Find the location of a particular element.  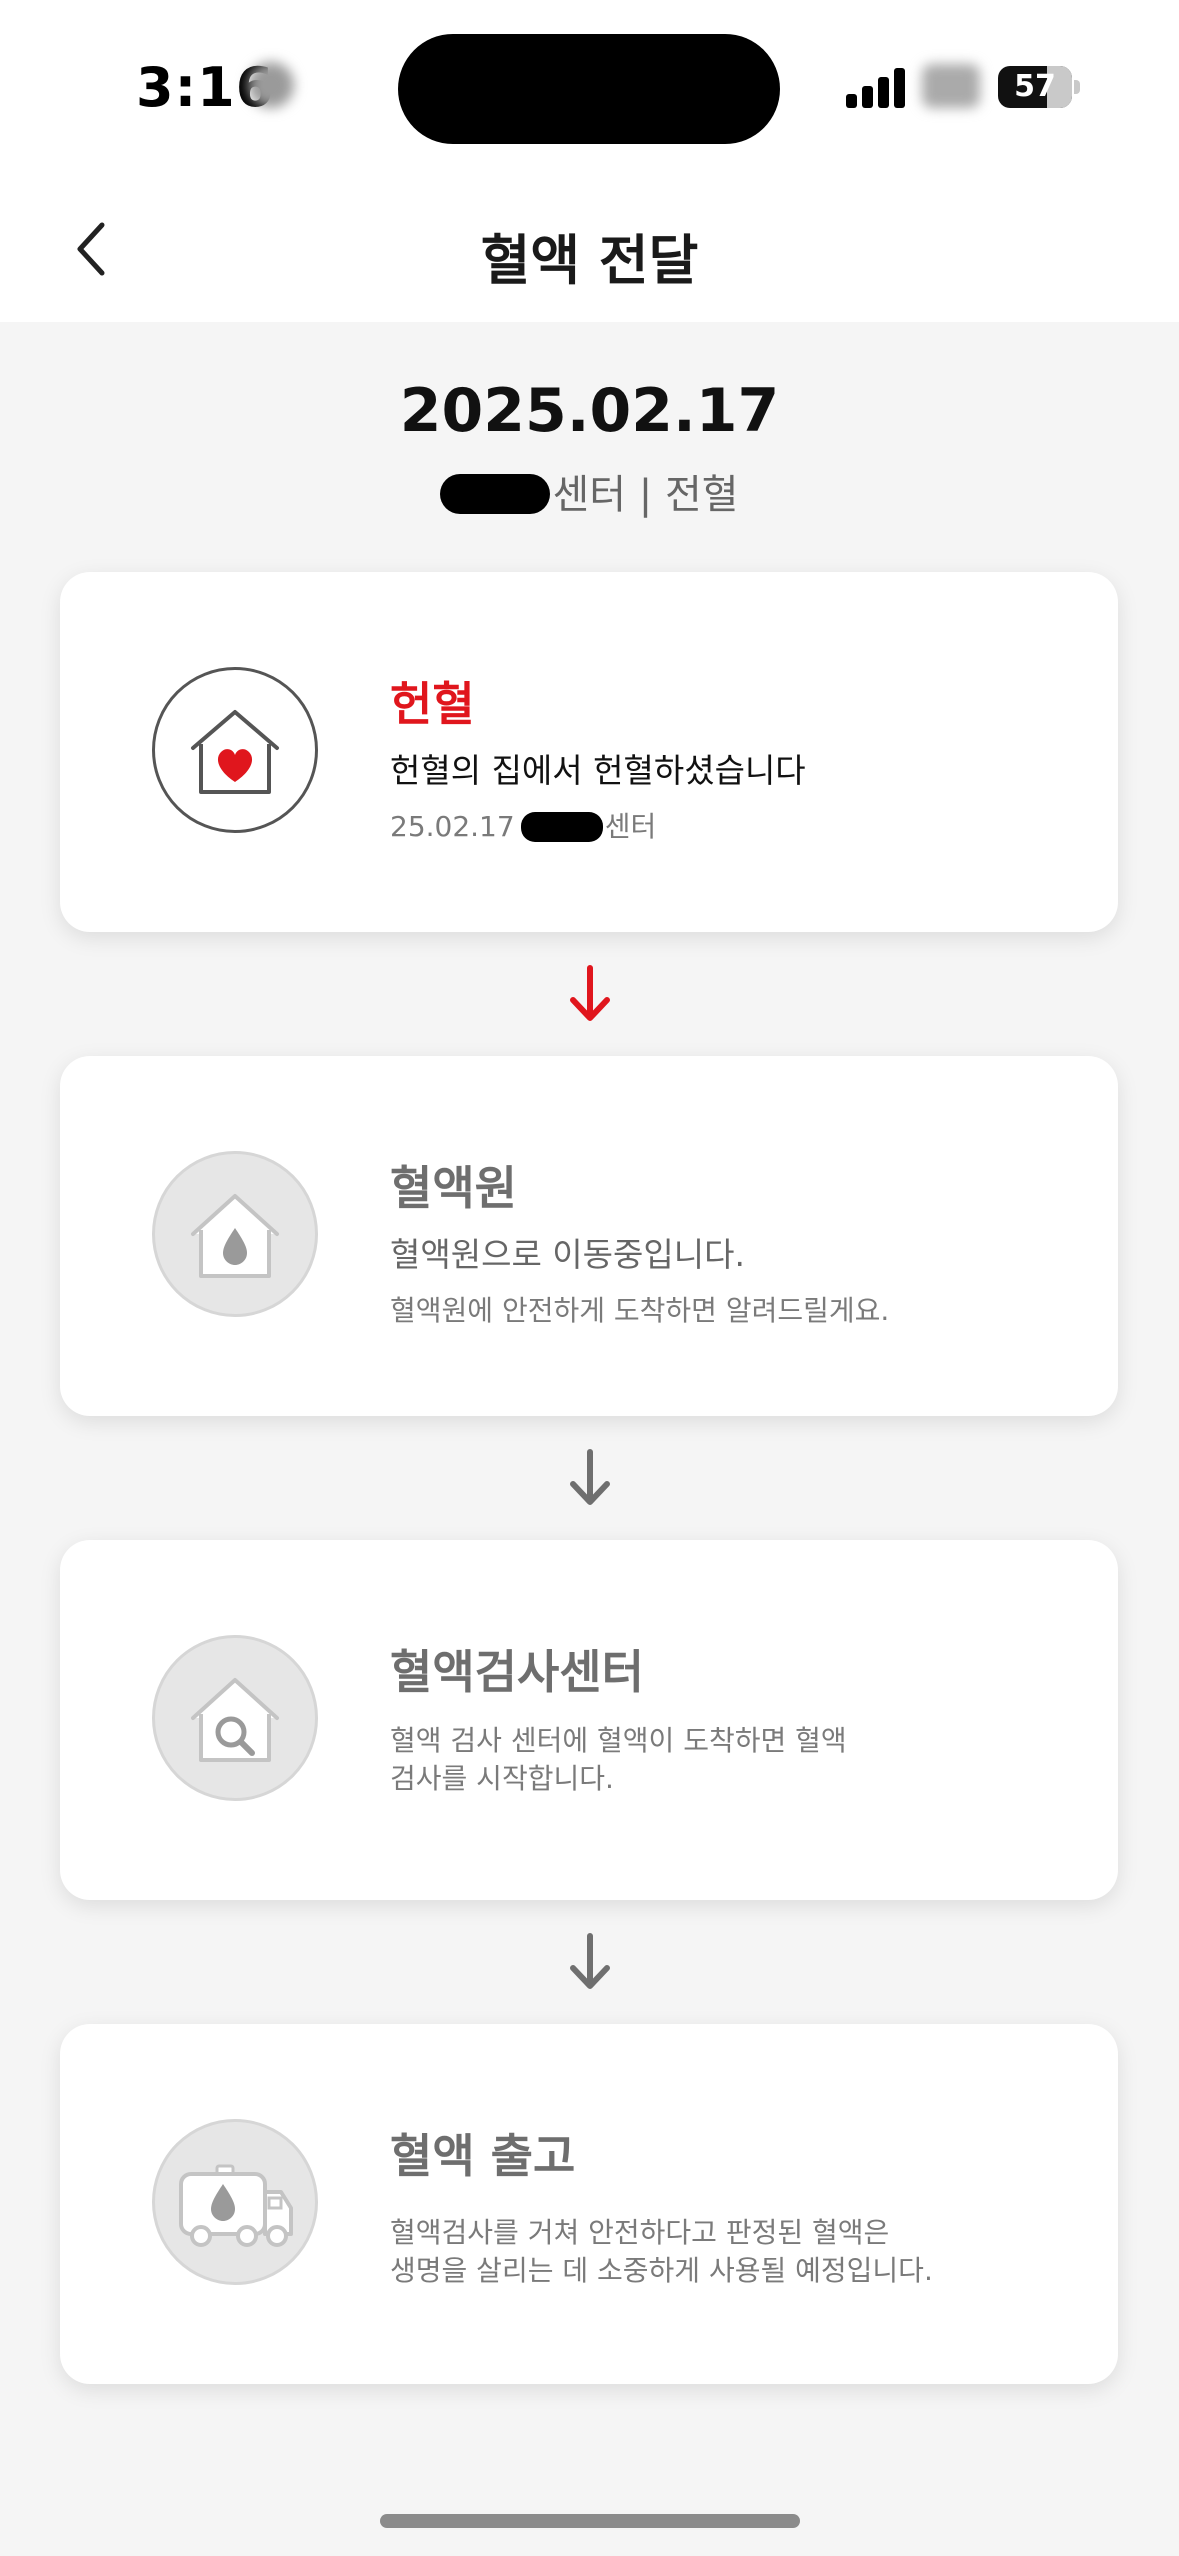

network-type-icon is located at coordinates (951, 86).